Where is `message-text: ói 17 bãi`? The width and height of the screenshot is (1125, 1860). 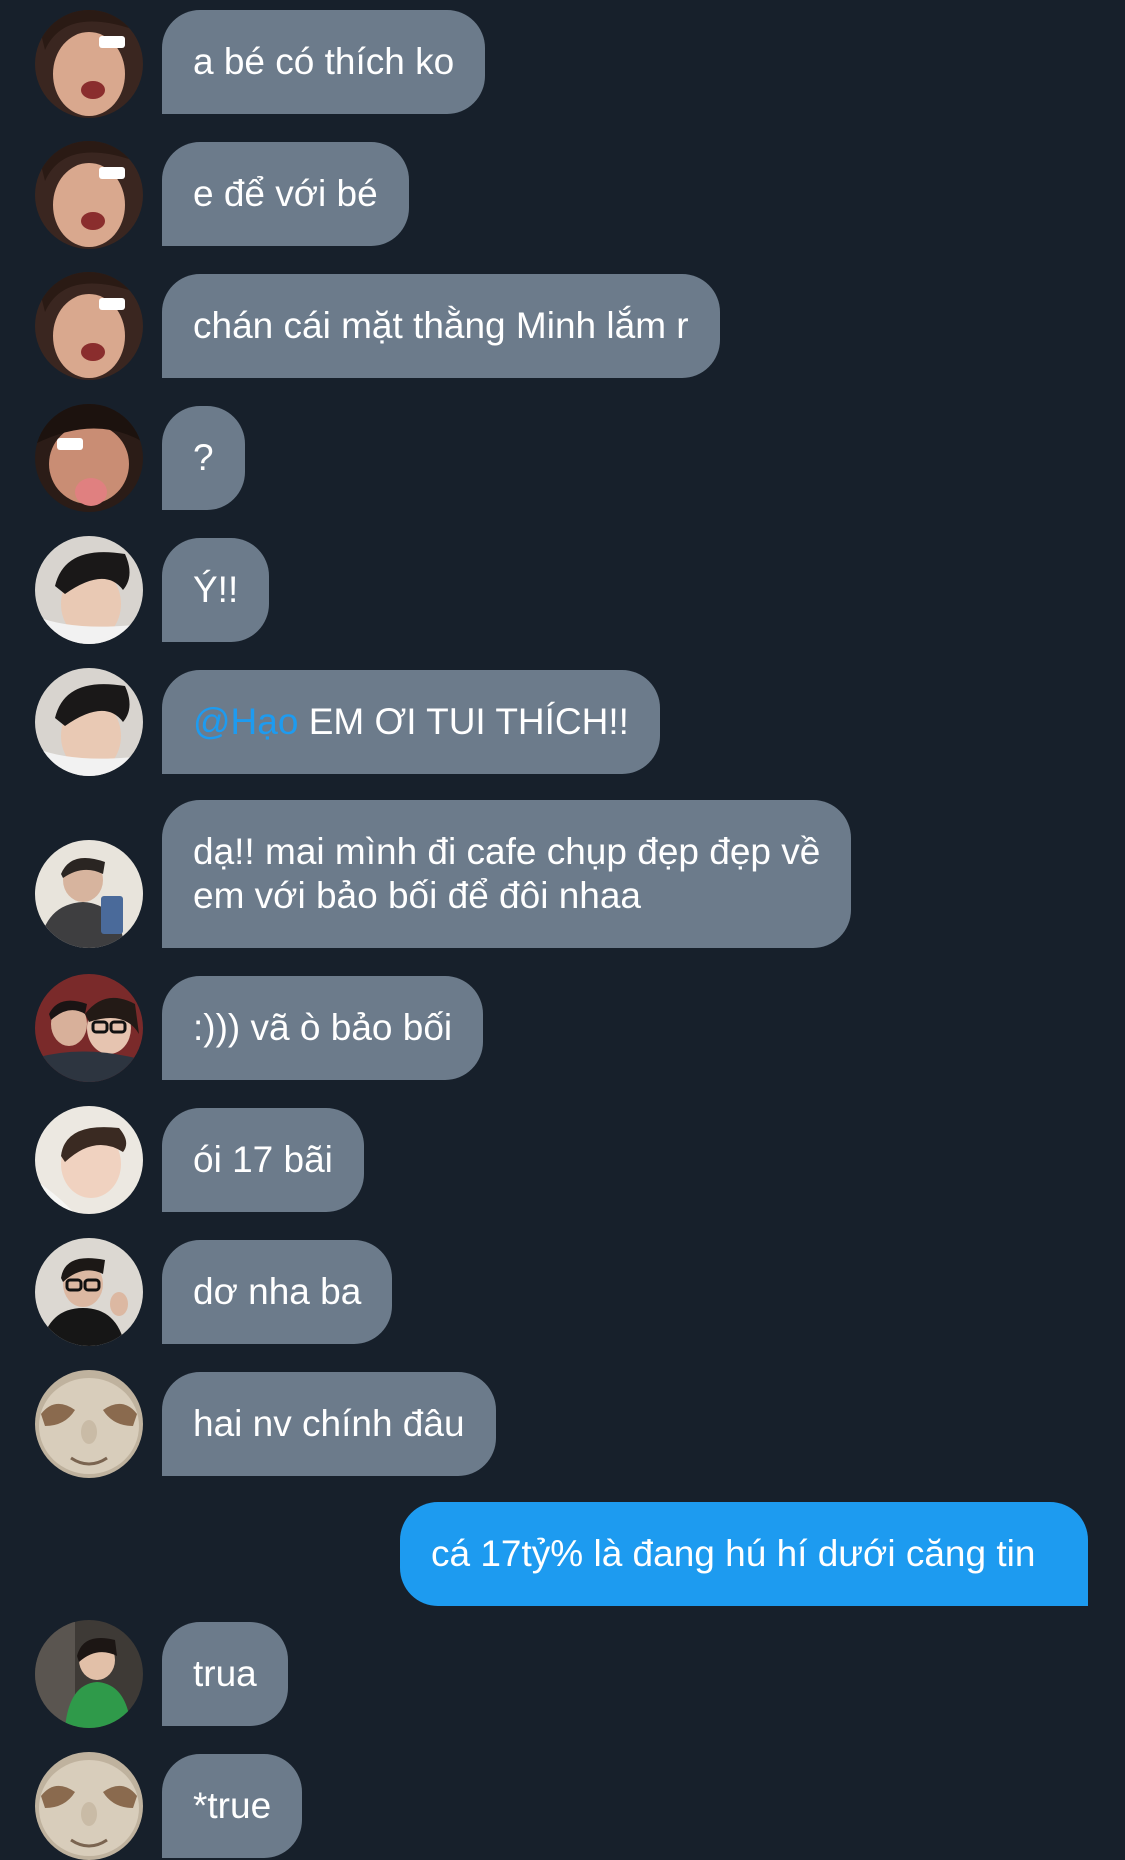
message-text: ói 17 bãi is located at coordinates (263, 1159).